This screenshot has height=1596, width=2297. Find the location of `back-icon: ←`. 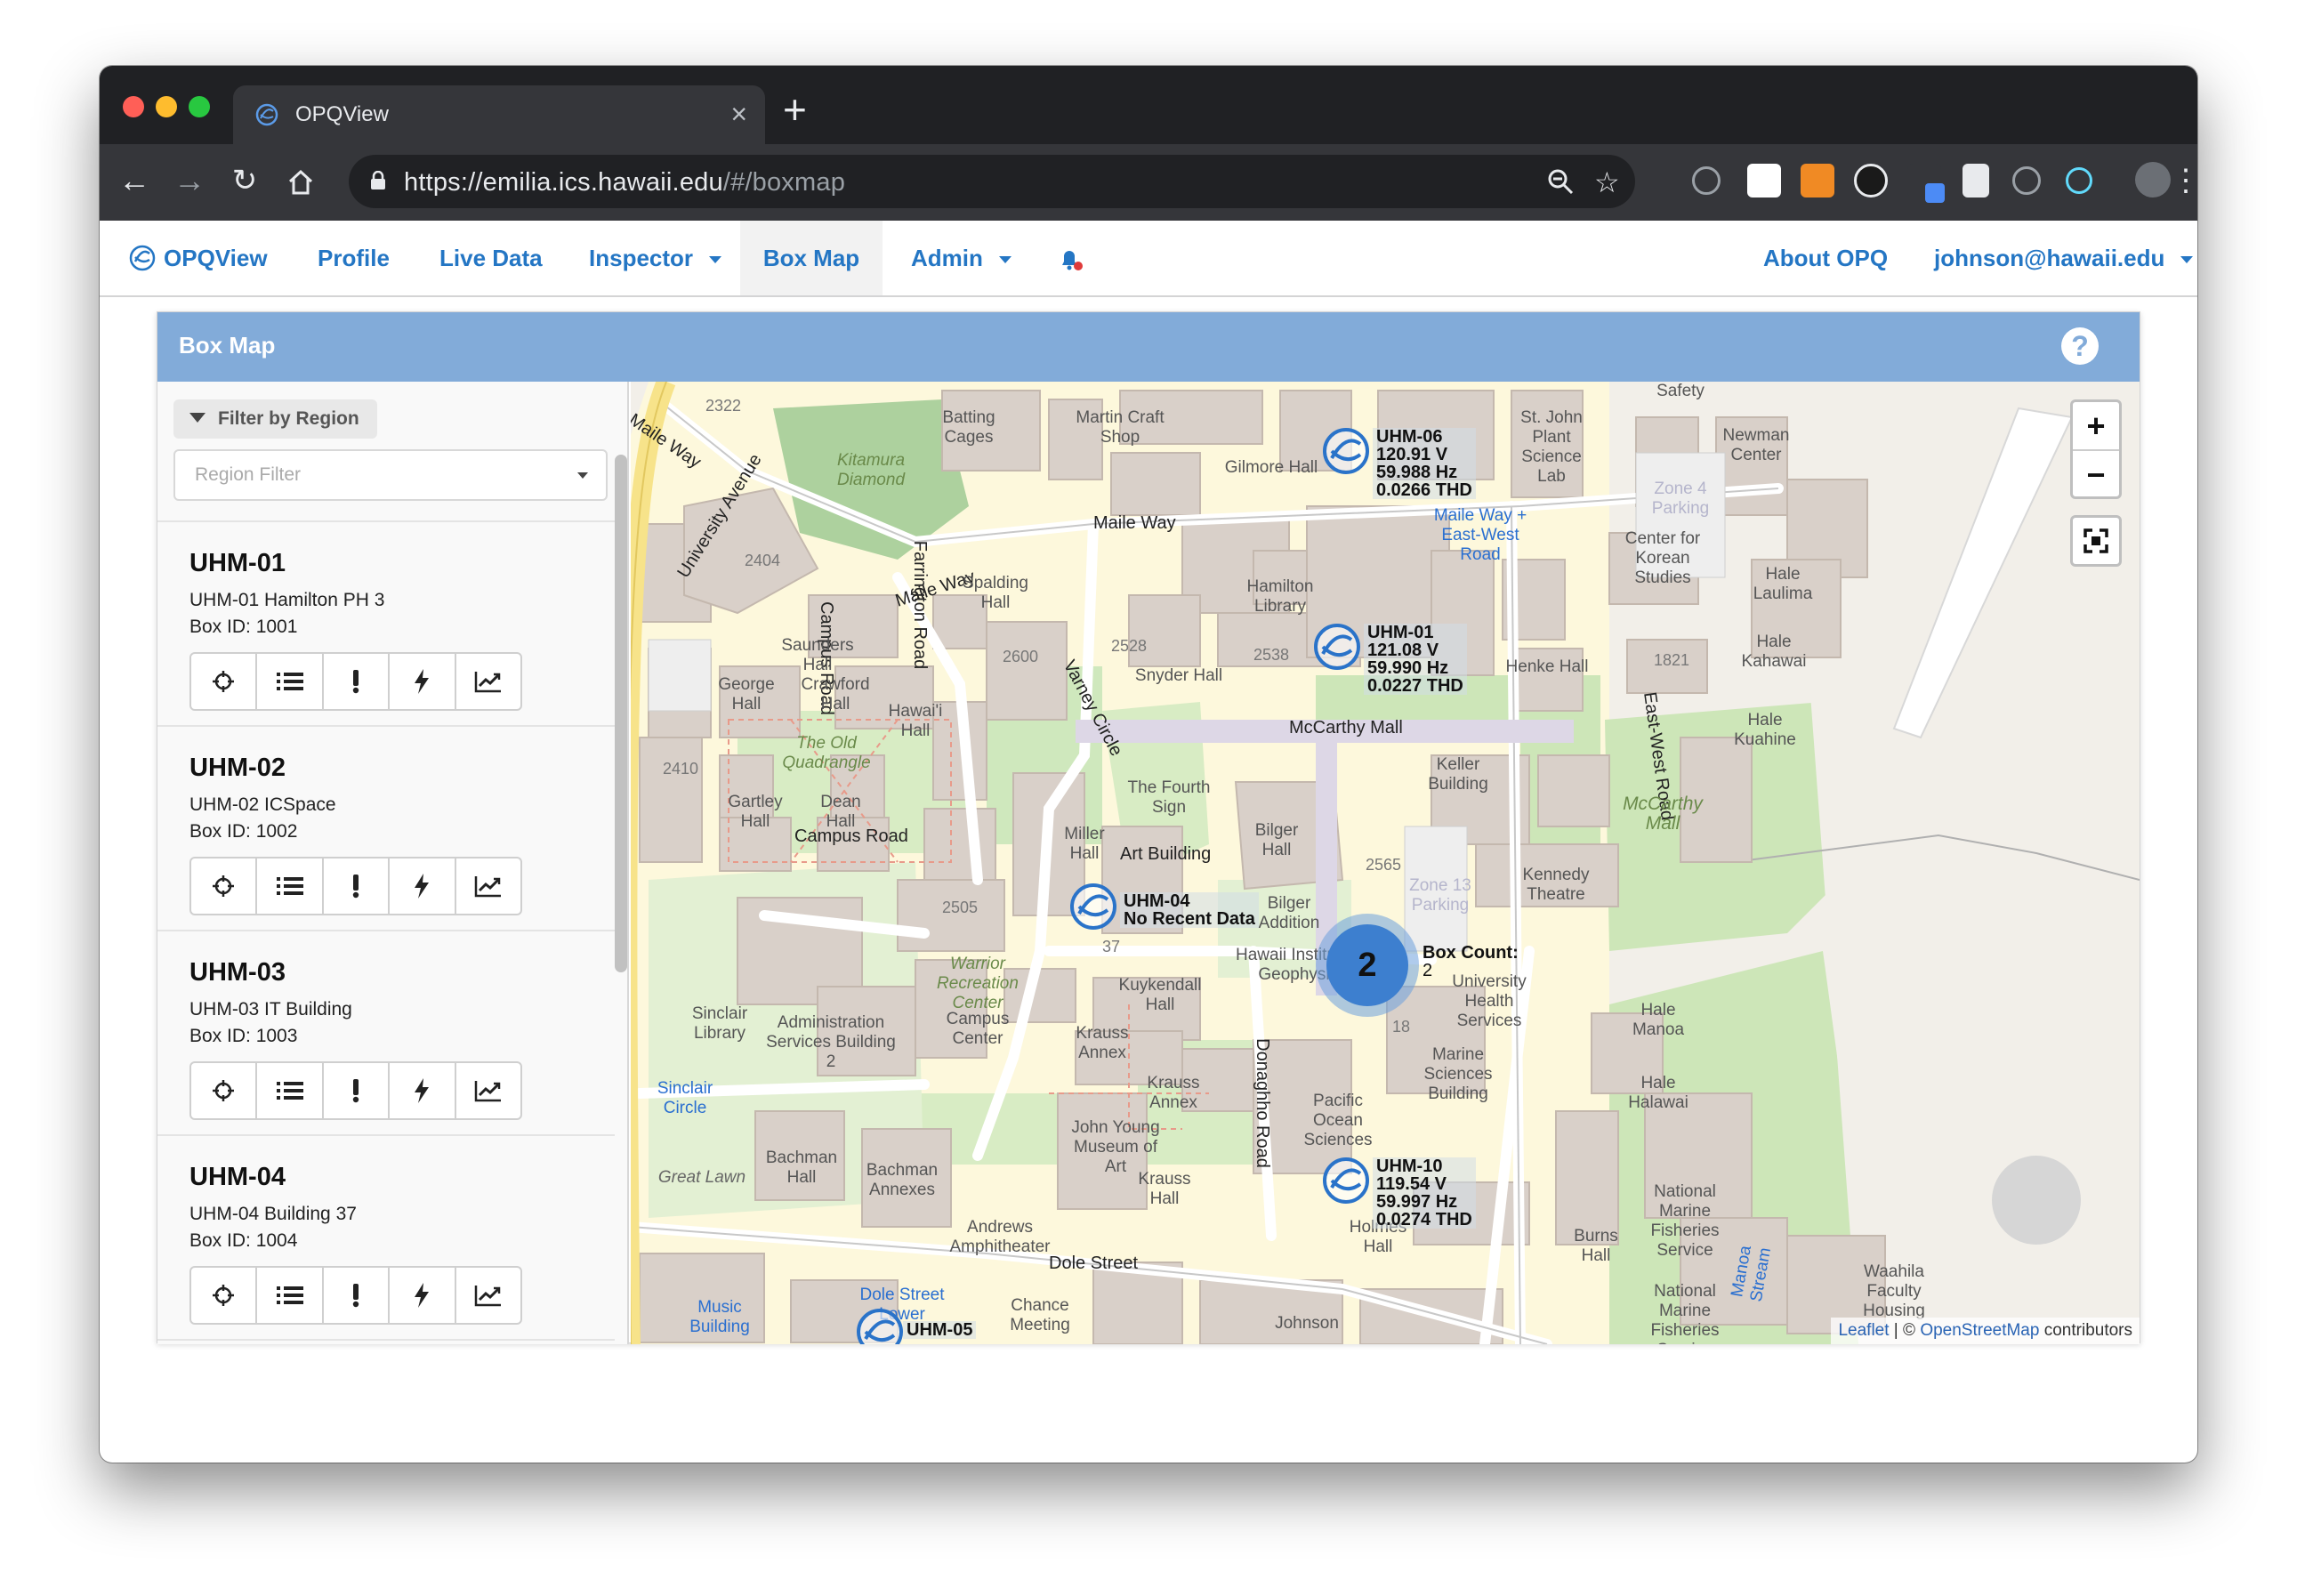

back-icon: ← is located at coordinates (134, 180).